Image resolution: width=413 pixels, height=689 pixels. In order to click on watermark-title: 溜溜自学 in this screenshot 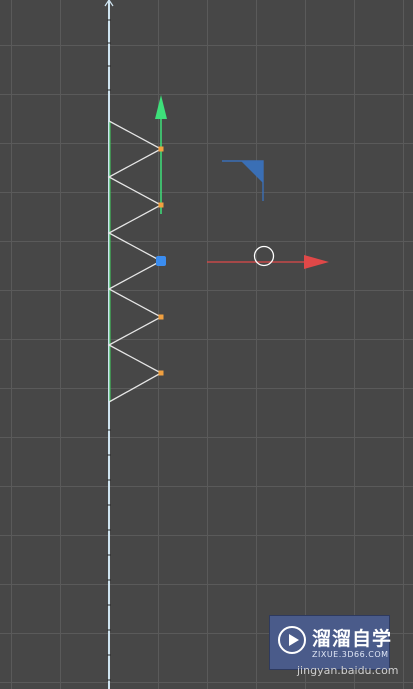, I will do `click(352, 639)`.